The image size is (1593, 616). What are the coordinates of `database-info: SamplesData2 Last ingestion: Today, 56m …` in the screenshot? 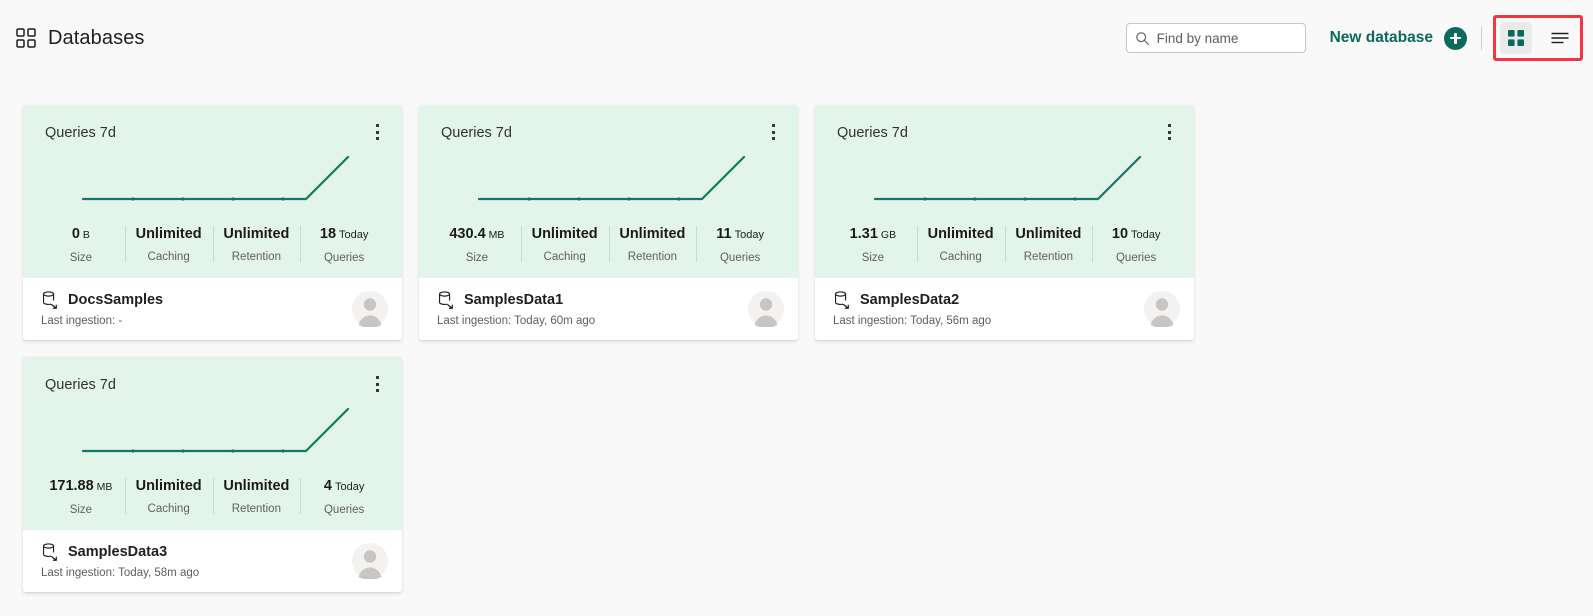 It's located at (988, 309).